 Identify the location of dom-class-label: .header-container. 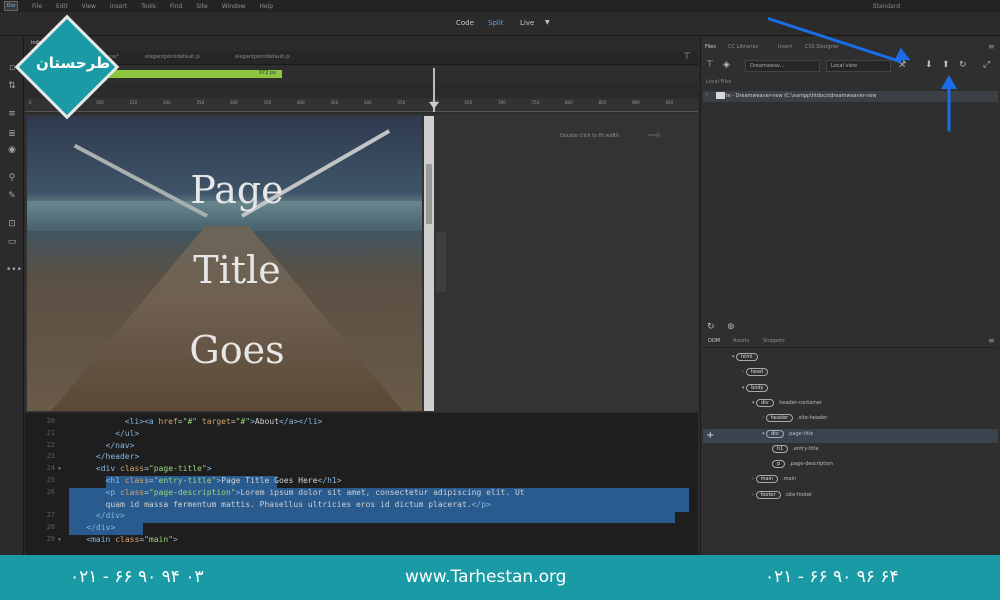
(800, 402).